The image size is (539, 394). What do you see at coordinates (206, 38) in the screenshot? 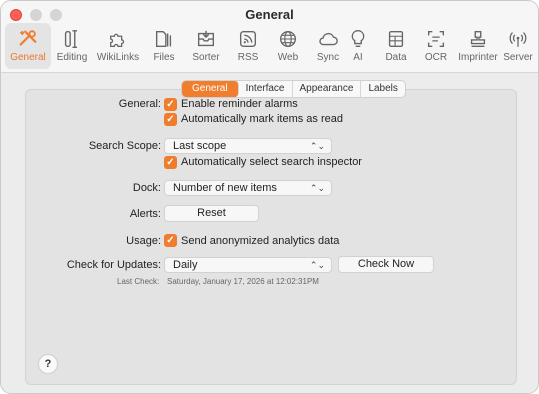
I see `sorter-tray-icon` at bounding box center [206, 38].